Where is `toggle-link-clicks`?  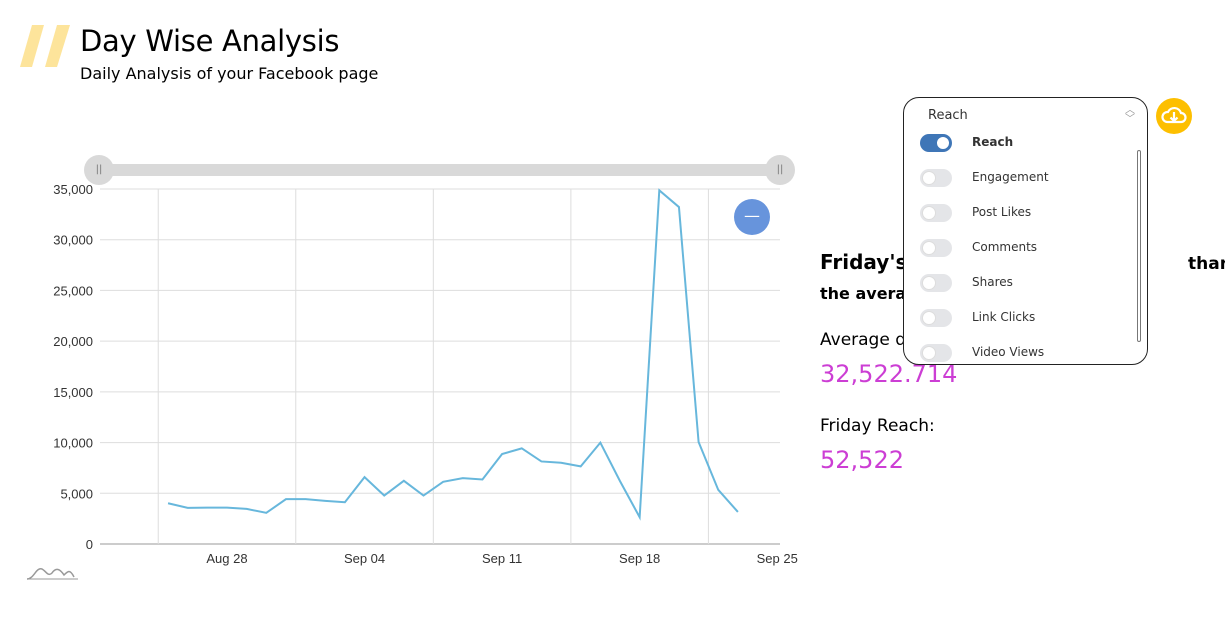
toggle-link-clicks is located at coordinates (936, 318).